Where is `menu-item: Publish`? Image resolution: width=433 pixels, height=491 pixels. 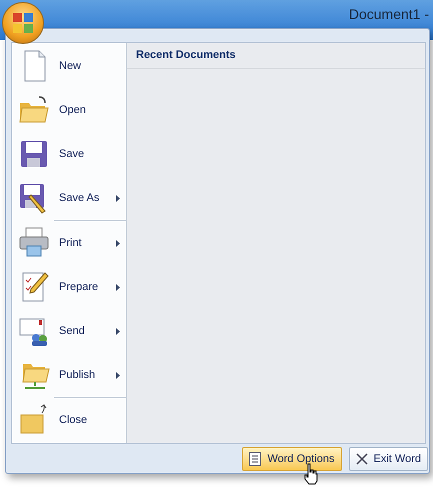
menu-item: Publish is located at coordinates (69, 375).